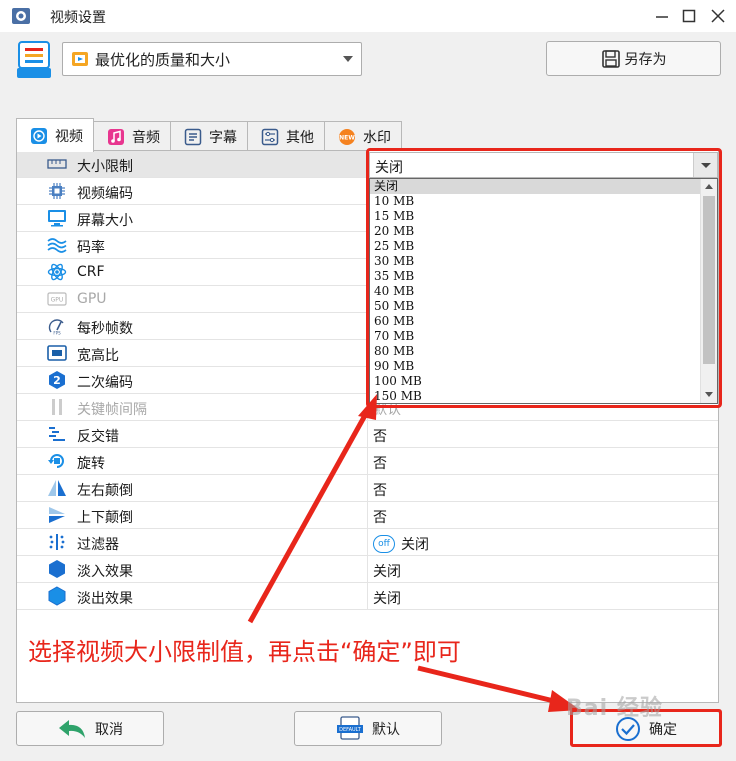 The height and width of the screenshot is (761, 736). I want to click on tab-other: 其他, so click(286, 136).